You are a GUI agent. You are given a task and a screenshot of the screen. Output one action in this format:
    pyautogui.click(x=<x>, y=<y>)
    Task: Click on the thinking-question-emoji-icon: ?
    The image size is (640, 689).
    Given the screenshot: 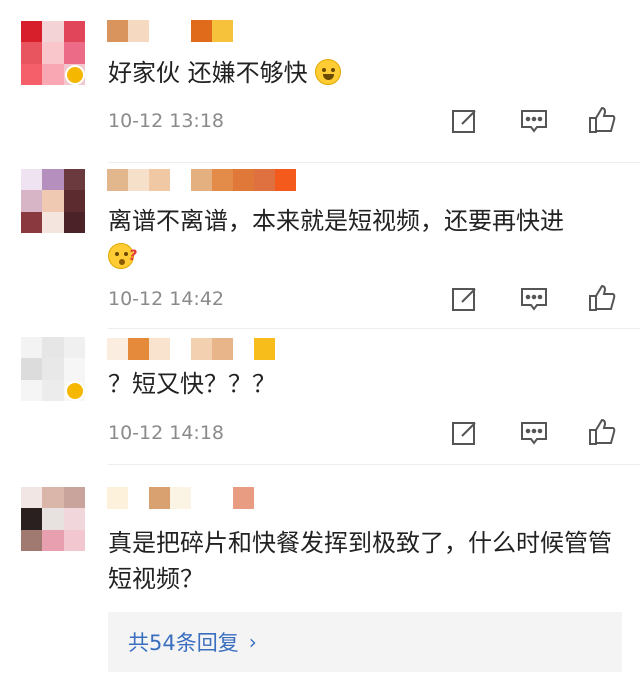 What is the action you would take?
    pyautogui.click(x=122, y=256)
    